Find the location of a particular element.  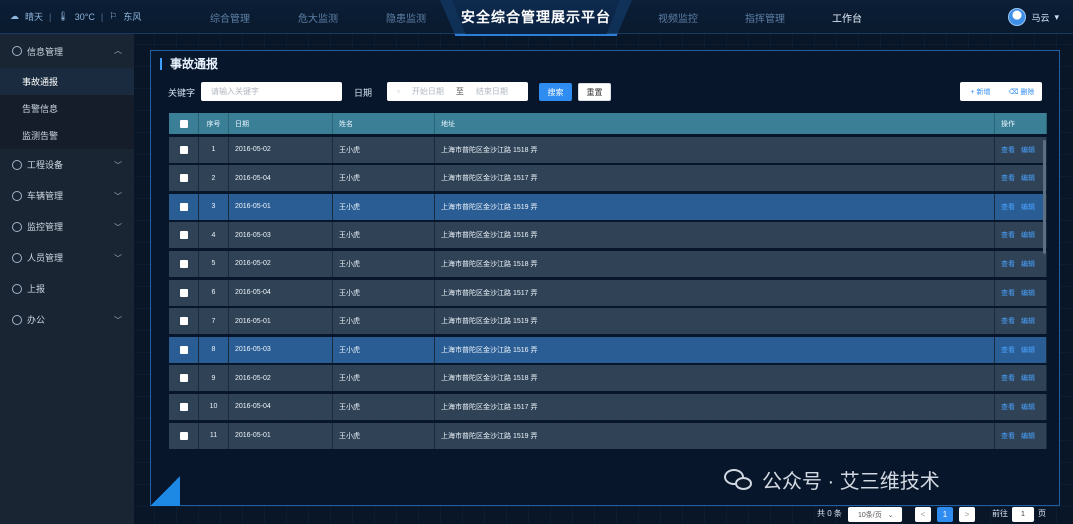

reset-button: 重置 is located at coordinates (594, 92).